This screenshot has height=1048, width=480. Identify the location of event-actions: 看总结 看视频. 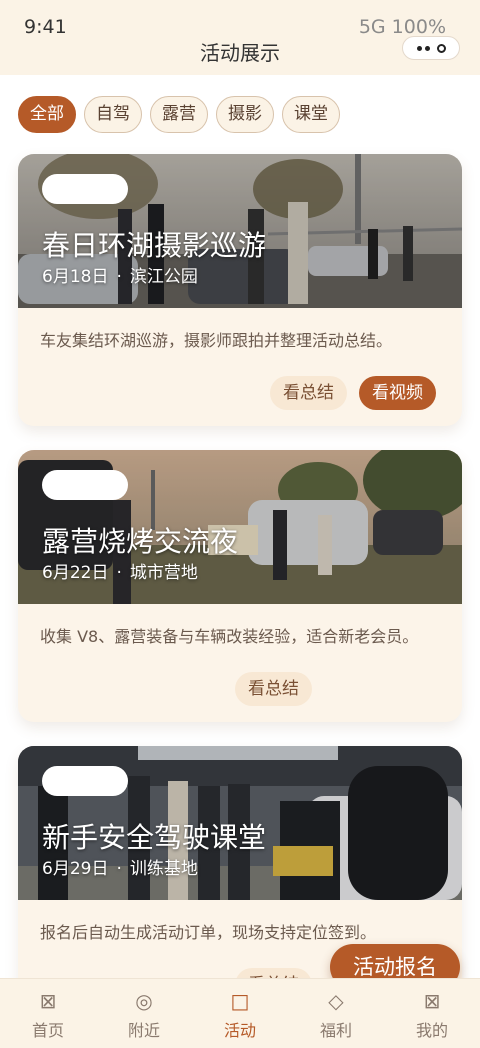
(353, 393).